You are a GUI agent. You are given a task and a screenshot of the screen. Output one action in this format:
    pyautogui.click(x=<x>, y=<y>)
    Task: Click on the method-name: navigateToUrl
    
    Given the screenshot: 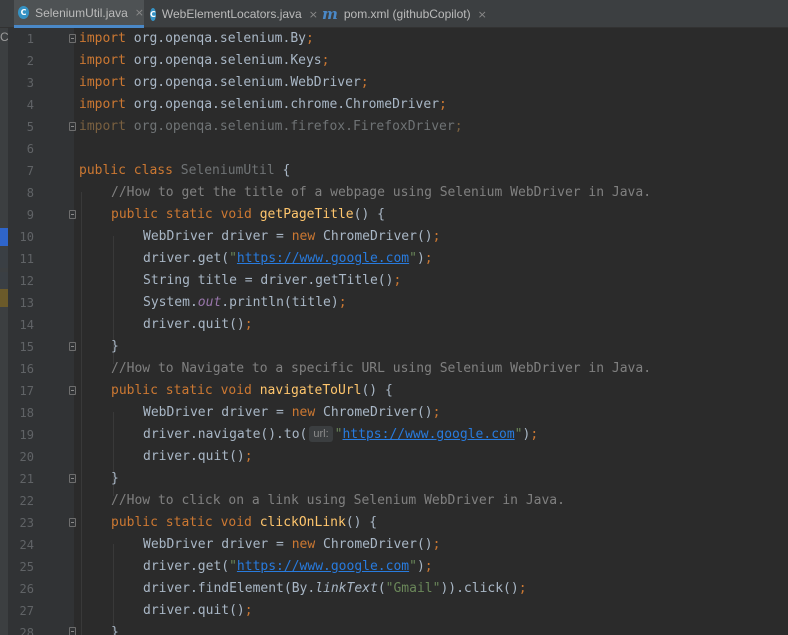 What is the action you would take?
    pyautogui.click(x=310, y=390)
    